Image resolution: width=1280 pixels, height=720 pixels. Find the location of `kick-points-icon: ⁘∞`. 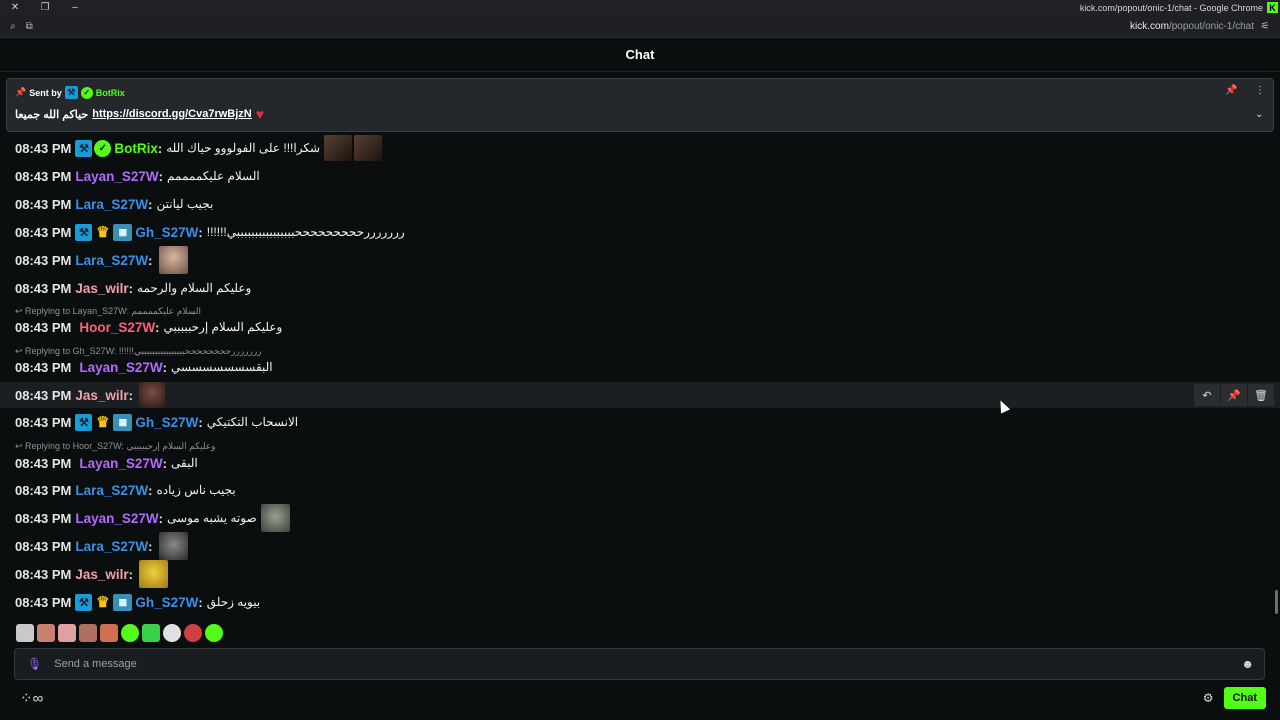

kick-points-icon: ⁘∞ is located at coordinates (31, 698).